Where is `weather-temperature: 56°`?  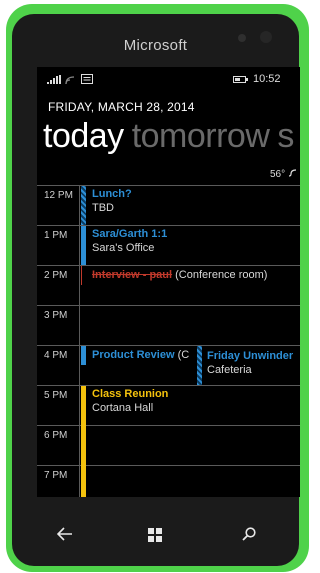 weather-temperature: 56° is located at coordinates (278, 174).